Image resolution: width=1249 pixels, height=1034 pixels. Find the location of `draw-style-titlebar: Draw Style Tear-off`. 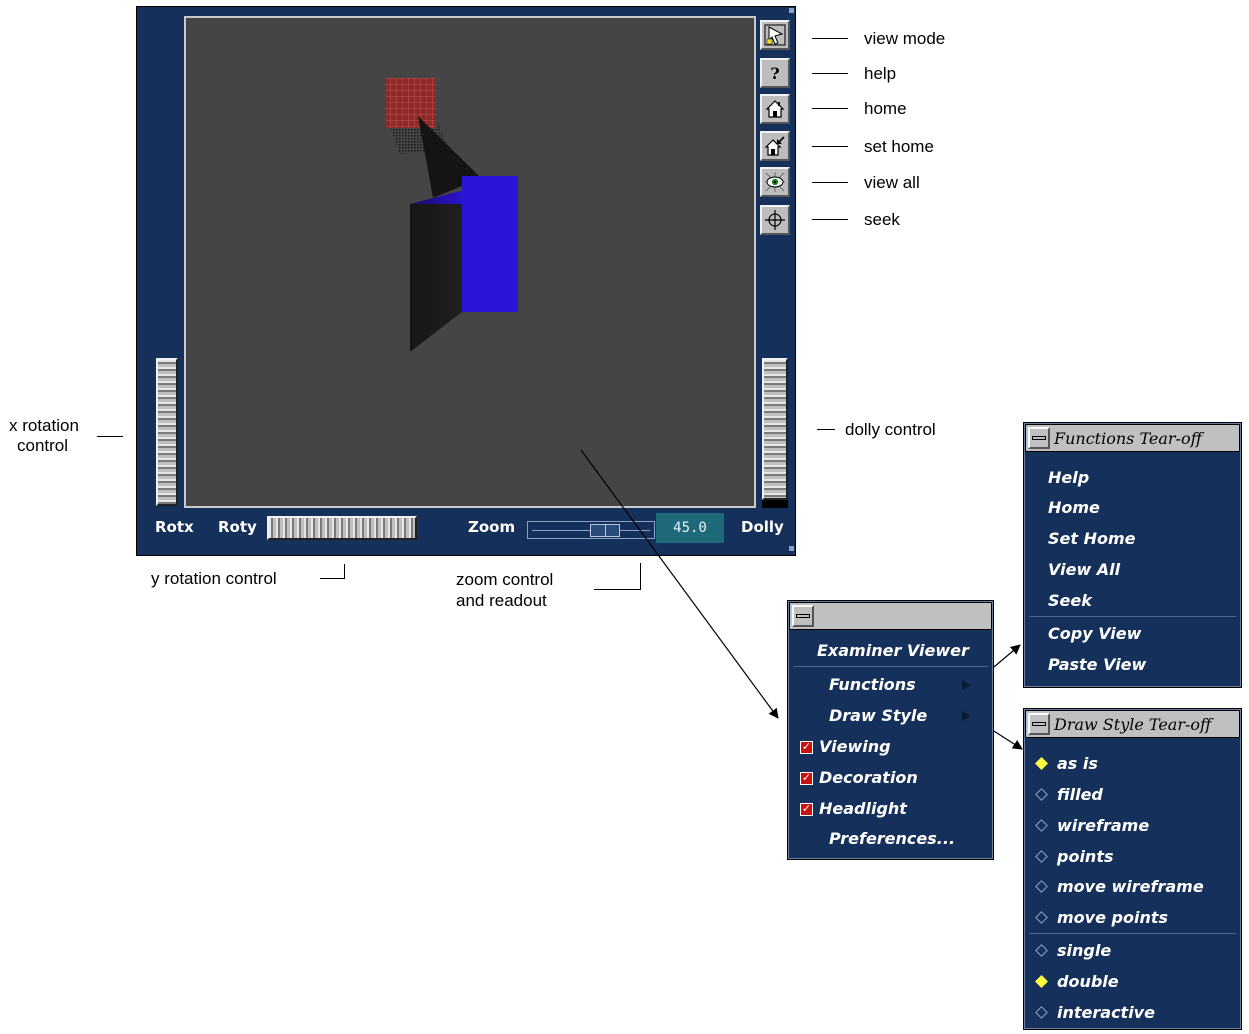

draw-style-titlebar: Draw Style Tear-off is located at coordinates (1132, 724).